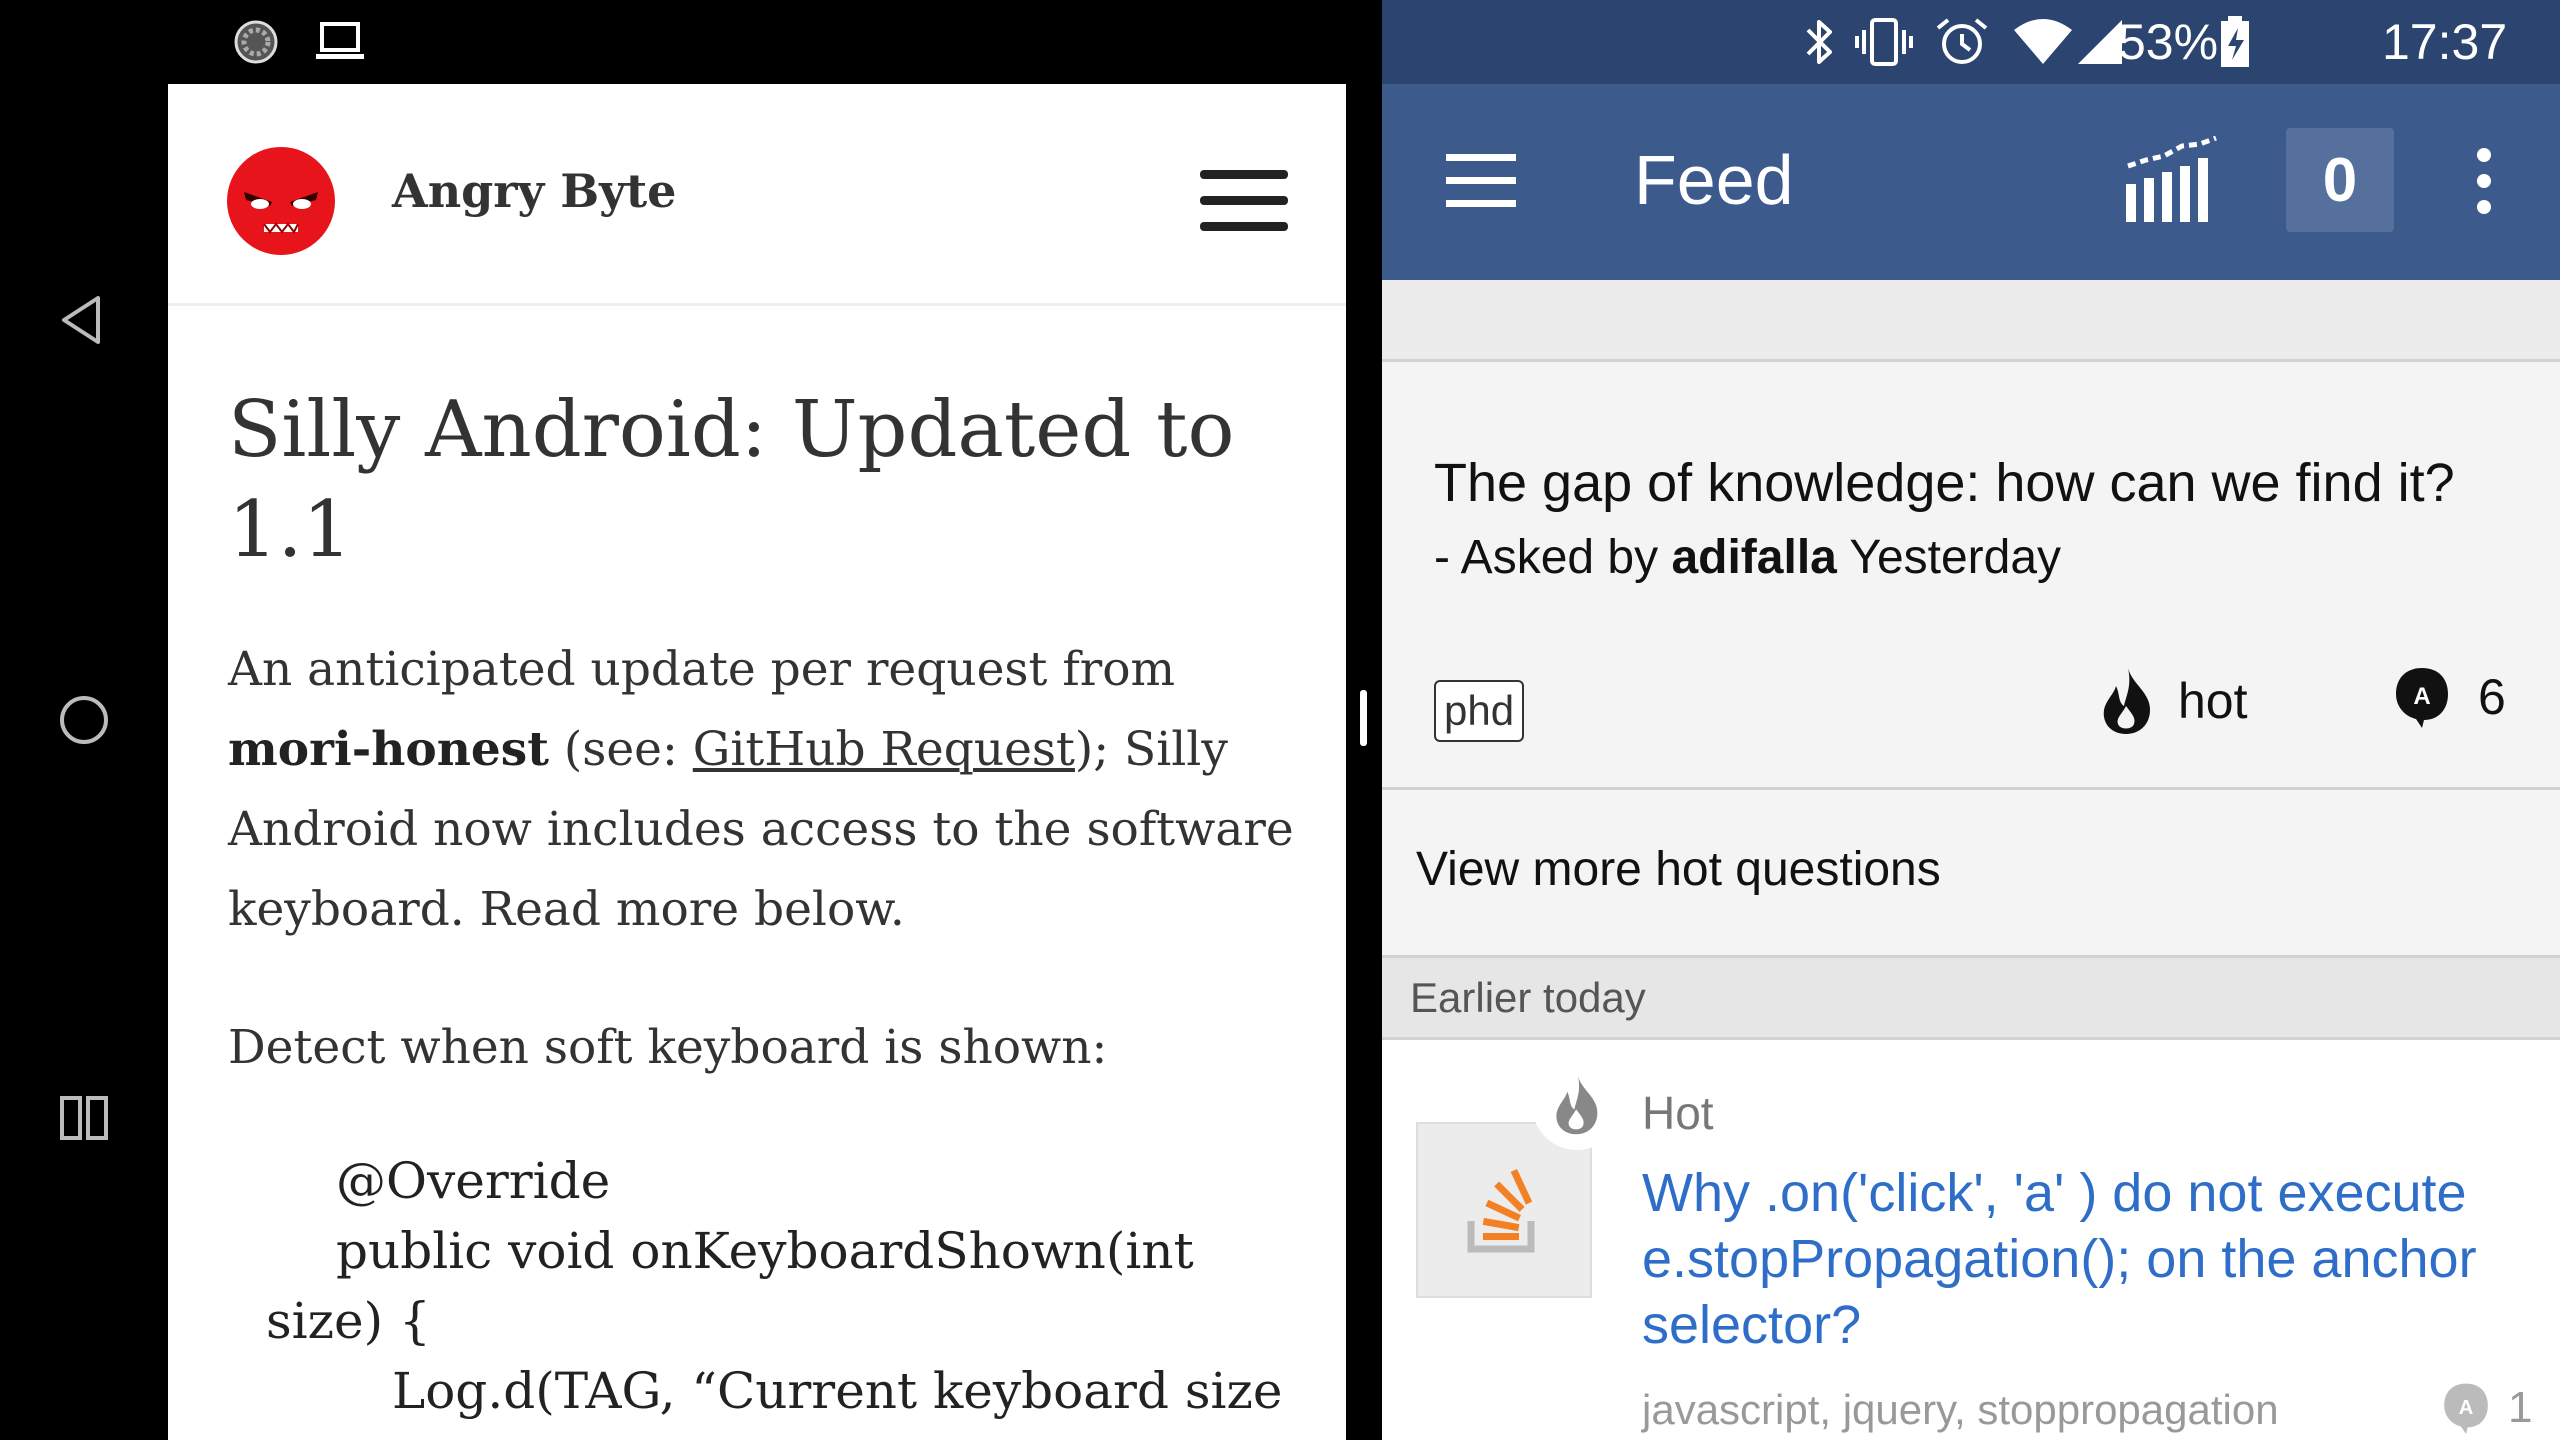  What do you see at coordinates (1528, 997) in the screenshot?
I see `section-header-label: Earlier today` at bounding box center [1528, 997].